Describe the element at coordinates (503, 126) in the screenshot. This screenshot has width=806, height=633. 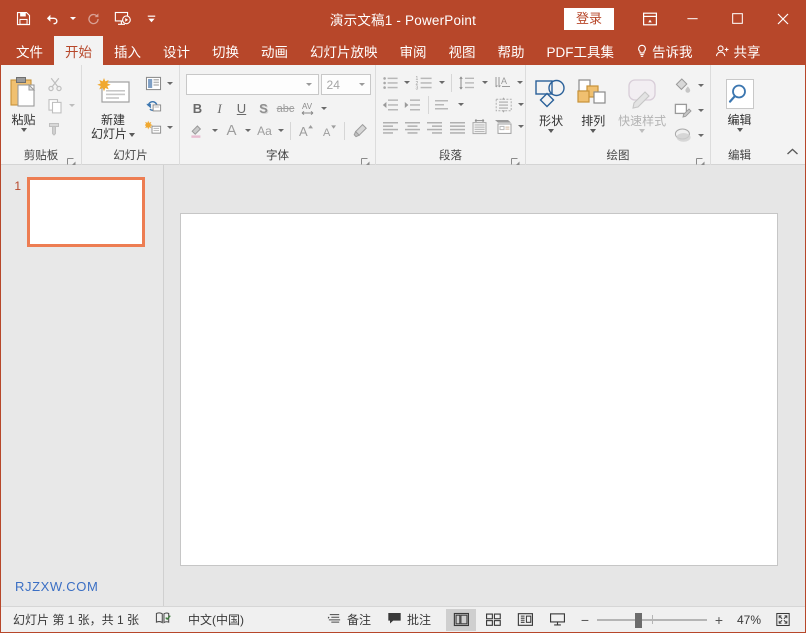
I see `smartart-graphic-button` at that location.